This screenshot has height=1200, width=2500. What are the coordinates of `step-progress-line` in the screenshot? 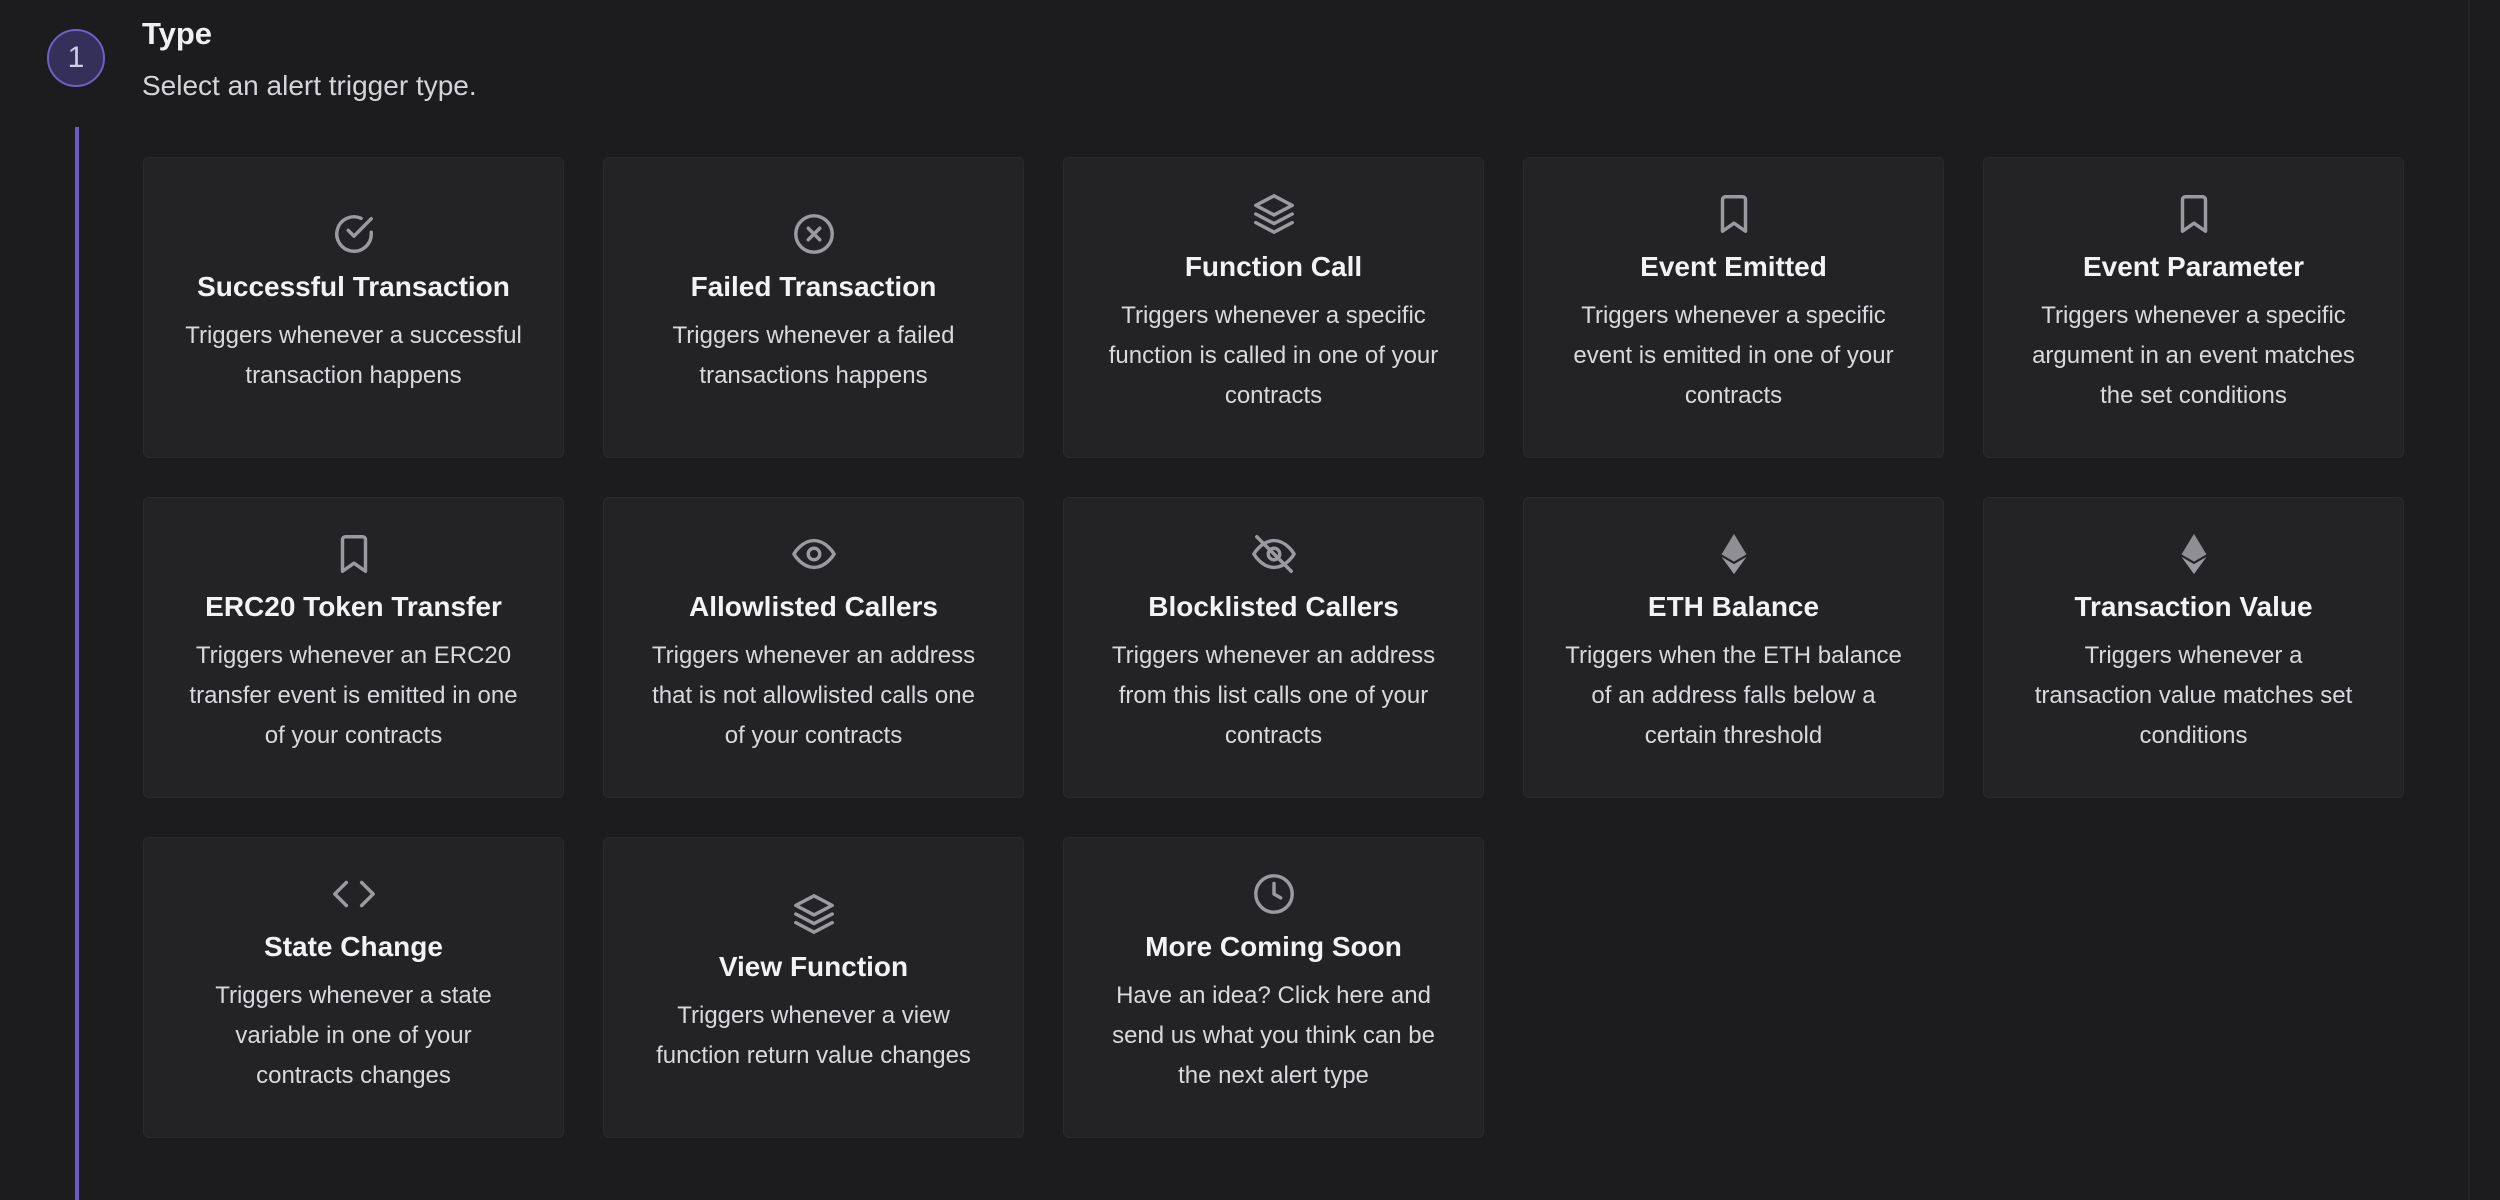 It's located at (77, 663).